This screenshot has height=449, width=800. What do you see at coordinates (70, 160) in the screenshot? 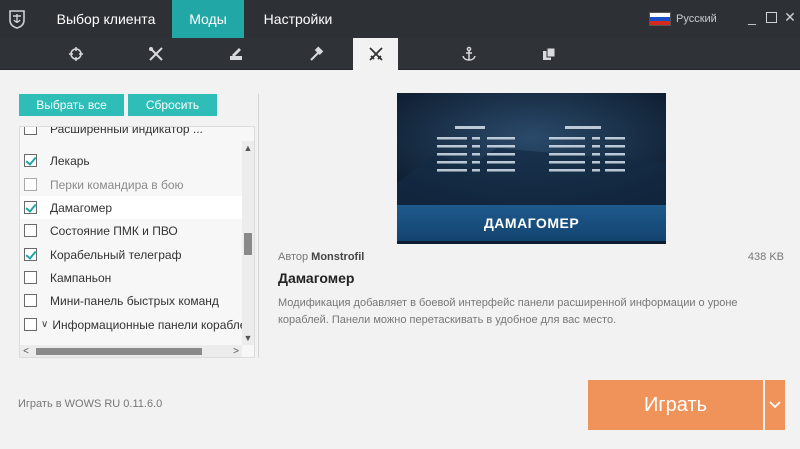
I see `list-item-label: Лекарь` at bounding box center [70, 160].